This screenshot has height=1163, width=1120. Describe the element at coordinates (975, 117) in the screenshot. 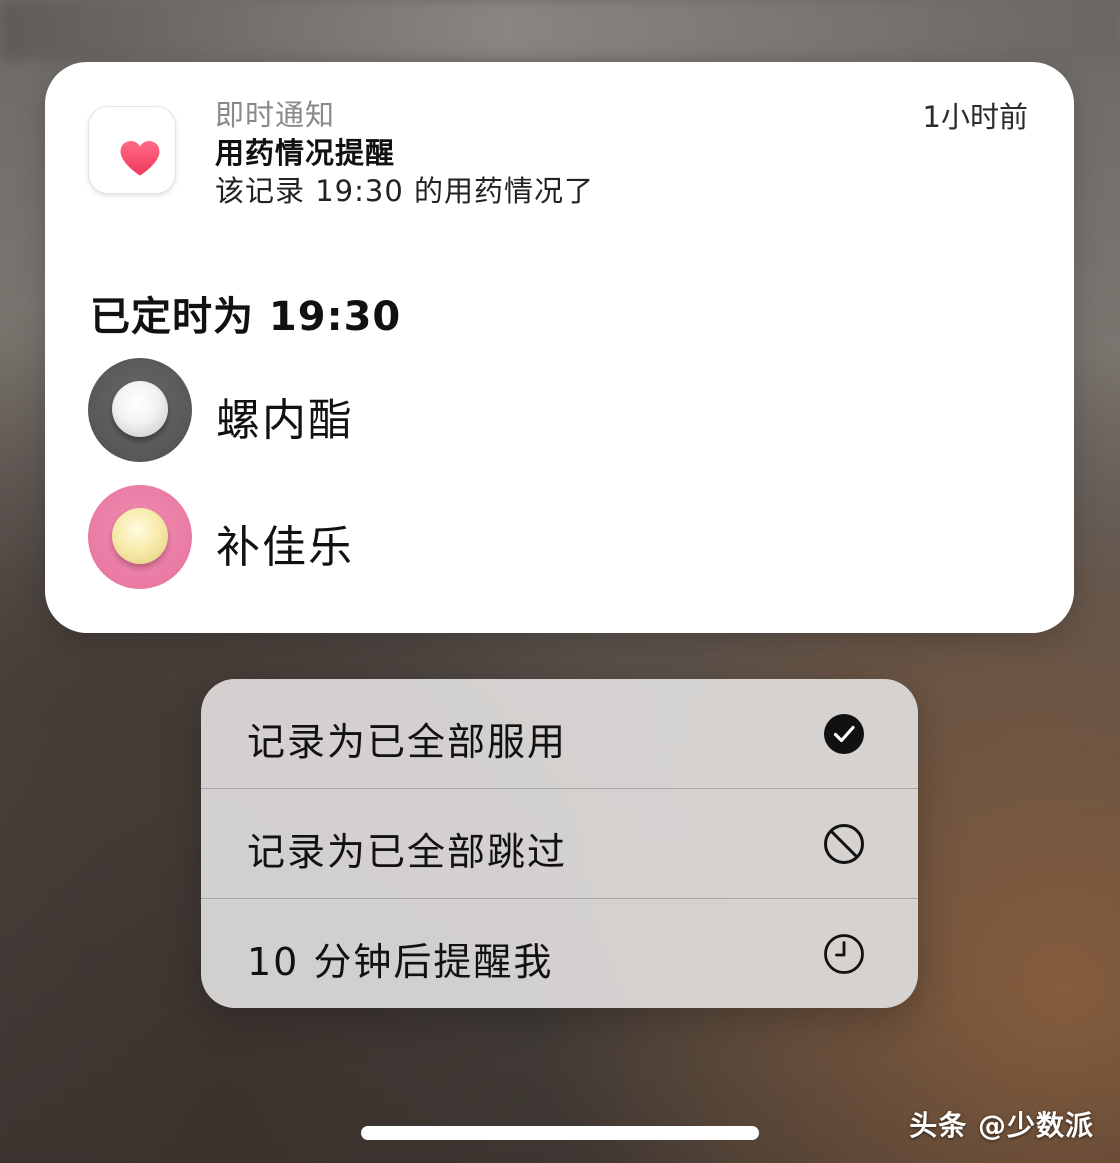

I see `notification-timestamp: 1小时前` at that location.